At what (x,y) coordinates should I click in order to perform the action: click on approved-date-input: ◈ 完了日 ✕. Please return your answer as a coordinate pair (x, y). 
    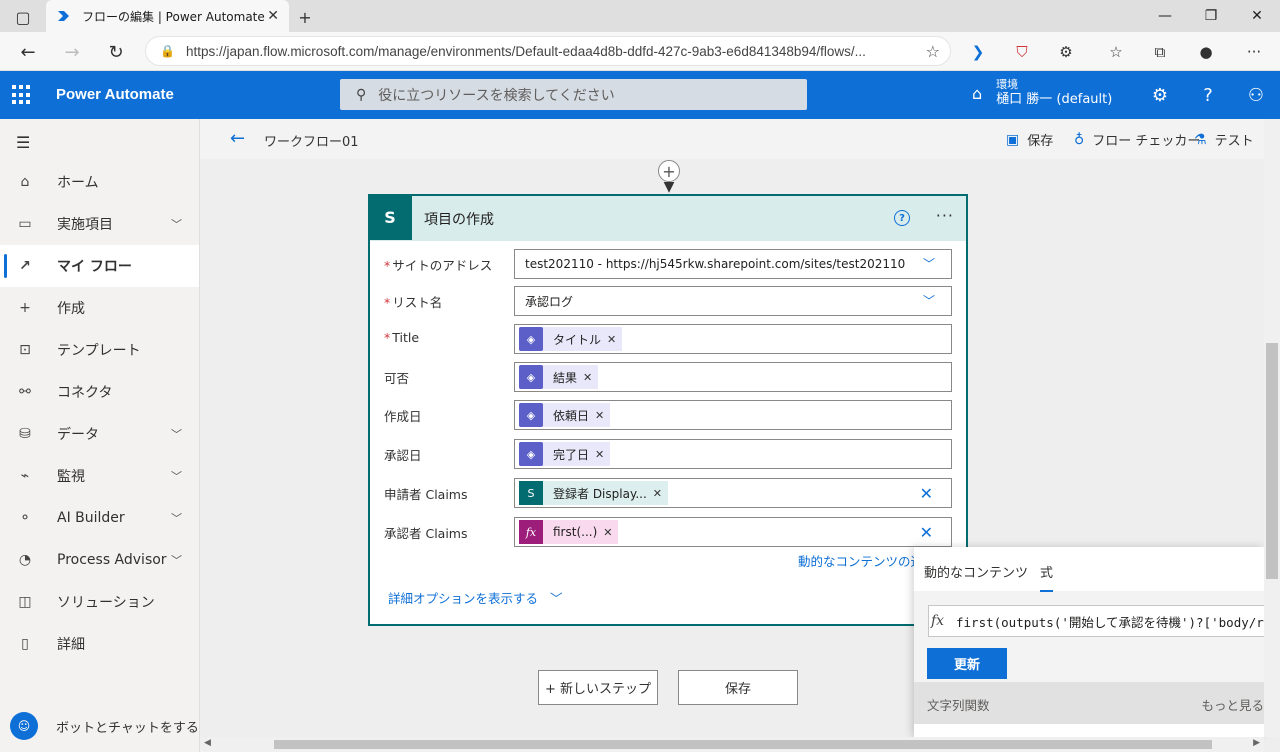
    Looking at the image, I should click on (733, 454).